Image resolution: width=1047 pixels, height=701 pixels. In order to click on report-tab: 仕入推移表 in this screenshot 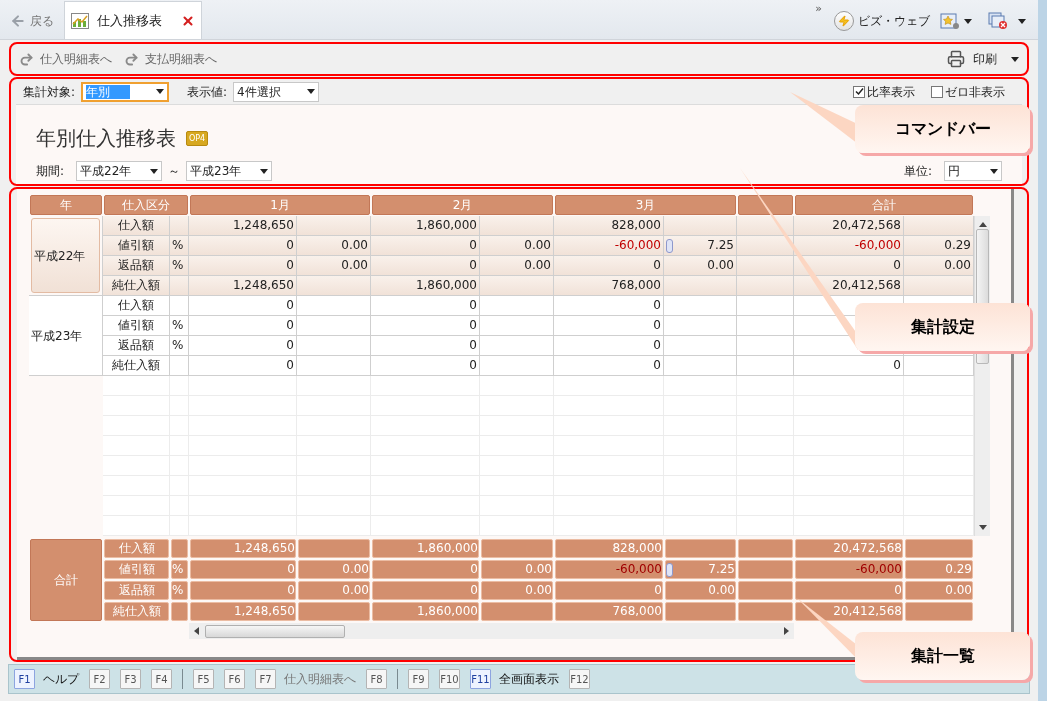, I will do `click(133, 20)`.